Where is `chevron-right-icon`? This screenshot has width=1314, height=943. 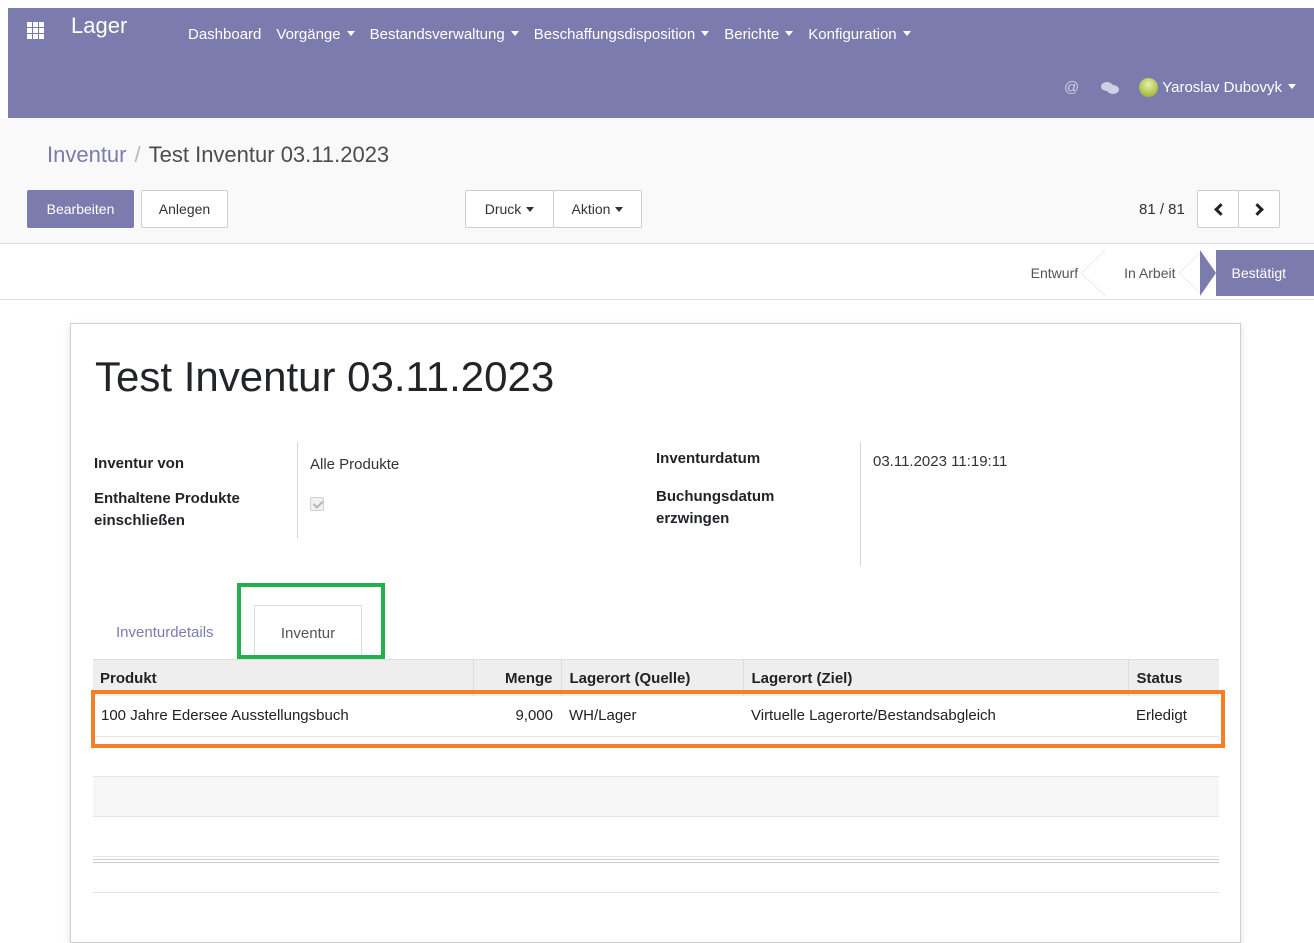 chevron-right-icon is located at coordinates (1257, 209).